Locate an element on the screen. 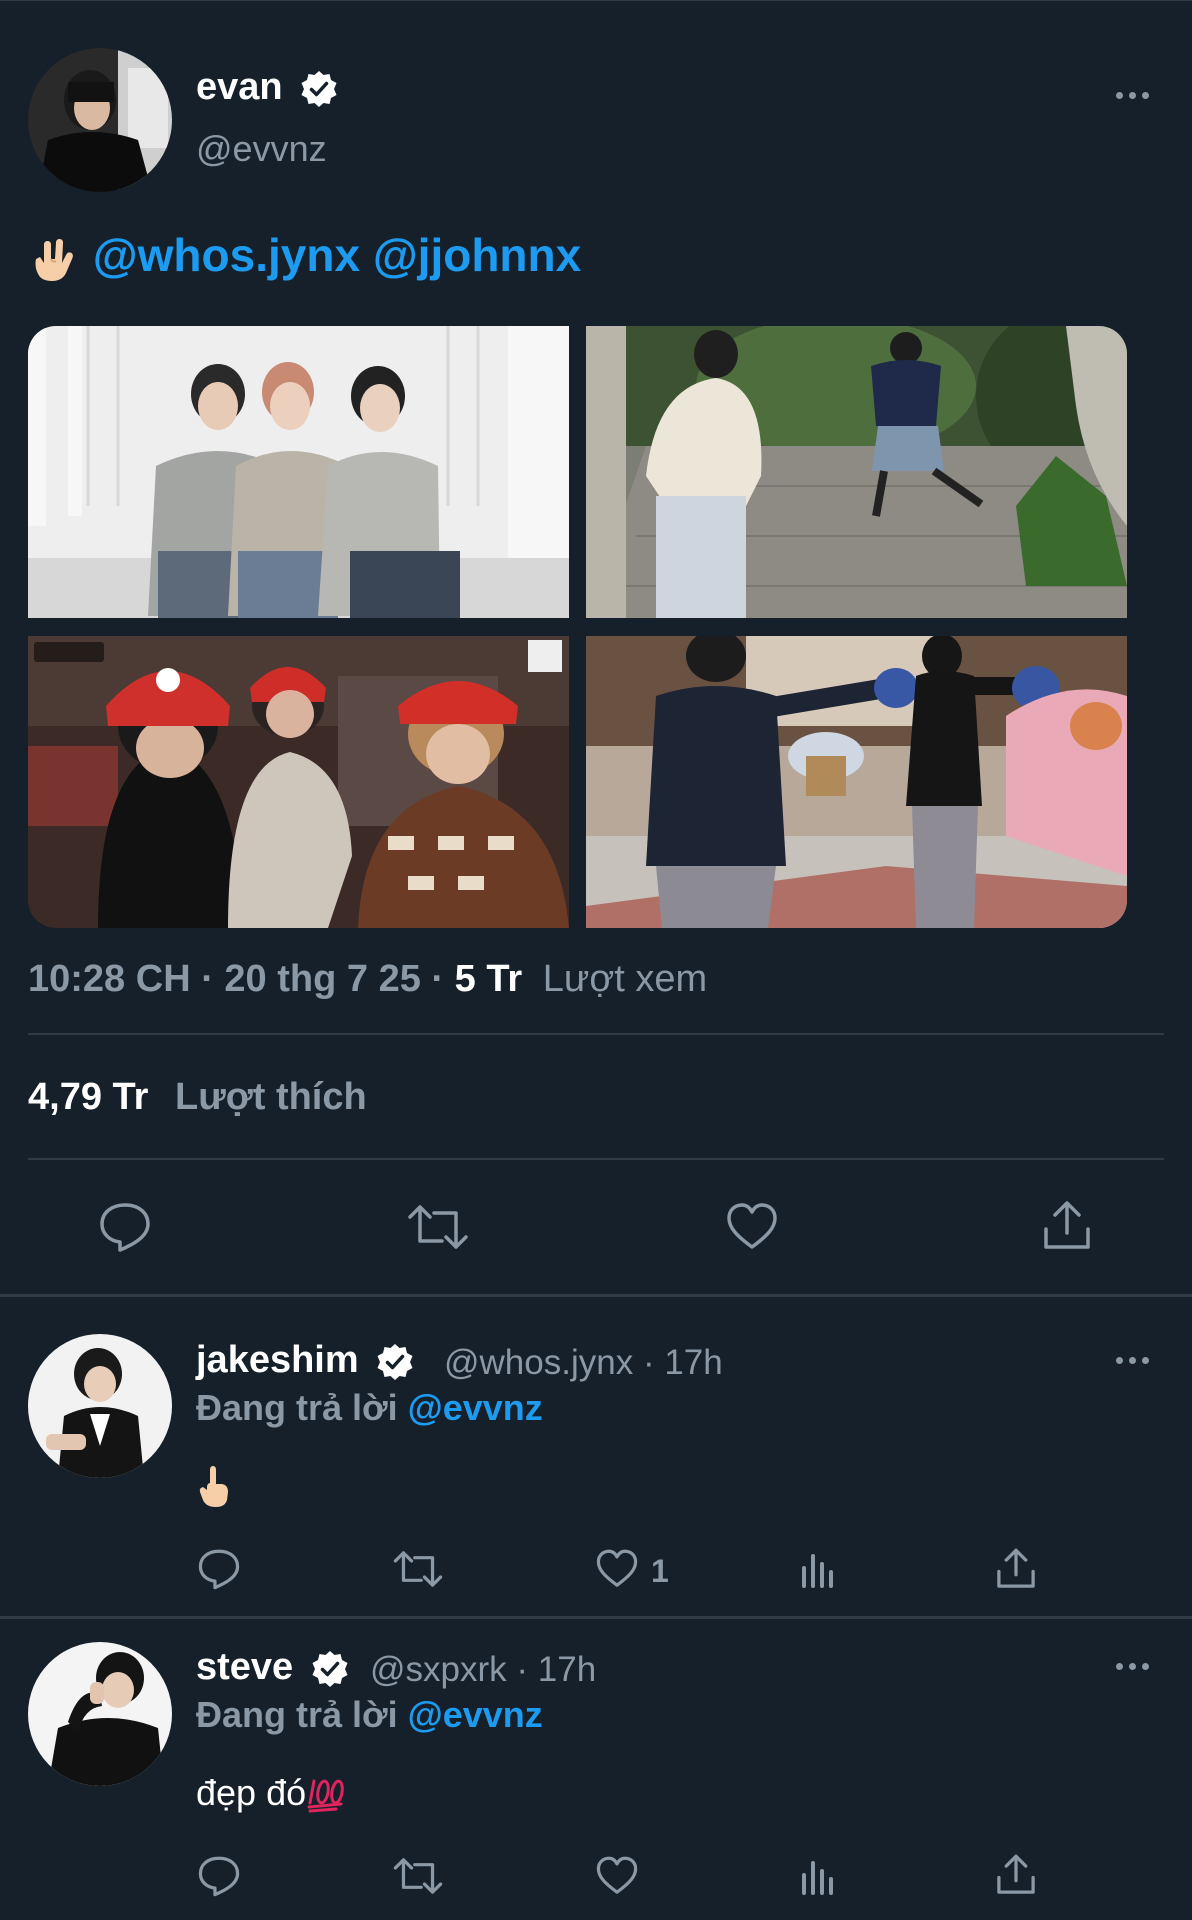 Image resolution: width=1192 pixels, height=1920 pixels. reply-author-name: jakeshim is located at coordinates (305, 1360).